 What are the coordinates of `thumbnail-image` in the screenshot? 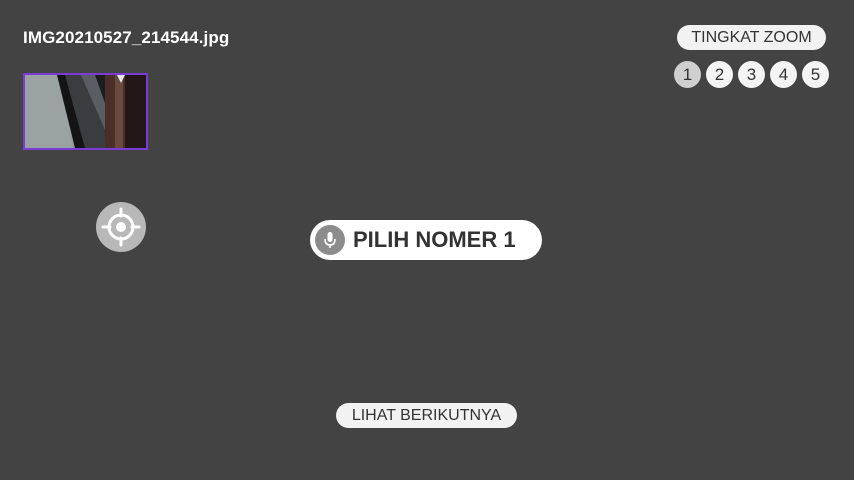 It's located at (85, 111).